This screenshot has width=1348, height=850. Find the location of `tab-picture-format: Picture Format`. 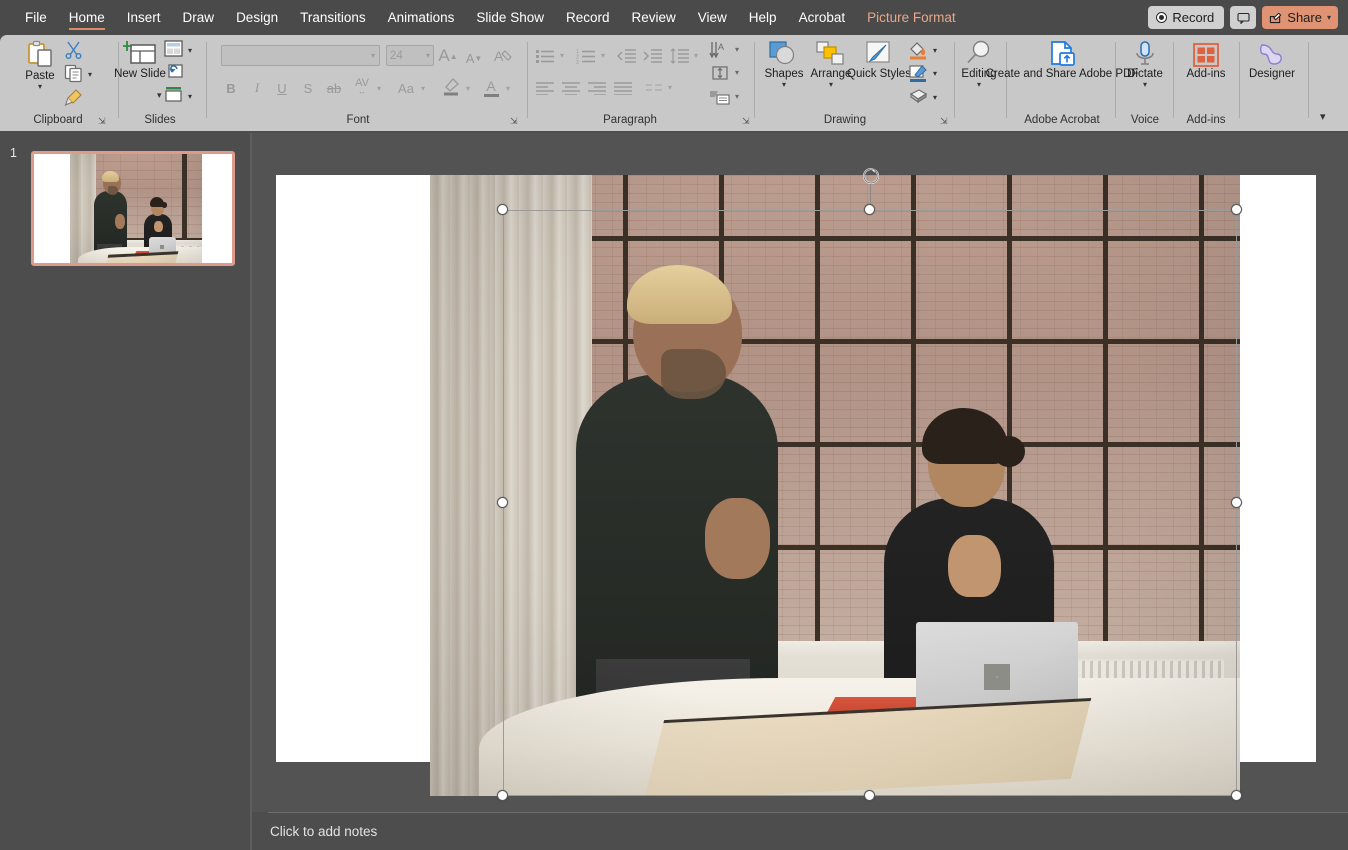

tab-picture-format: Picture Format is located at coordinates (911, 17).